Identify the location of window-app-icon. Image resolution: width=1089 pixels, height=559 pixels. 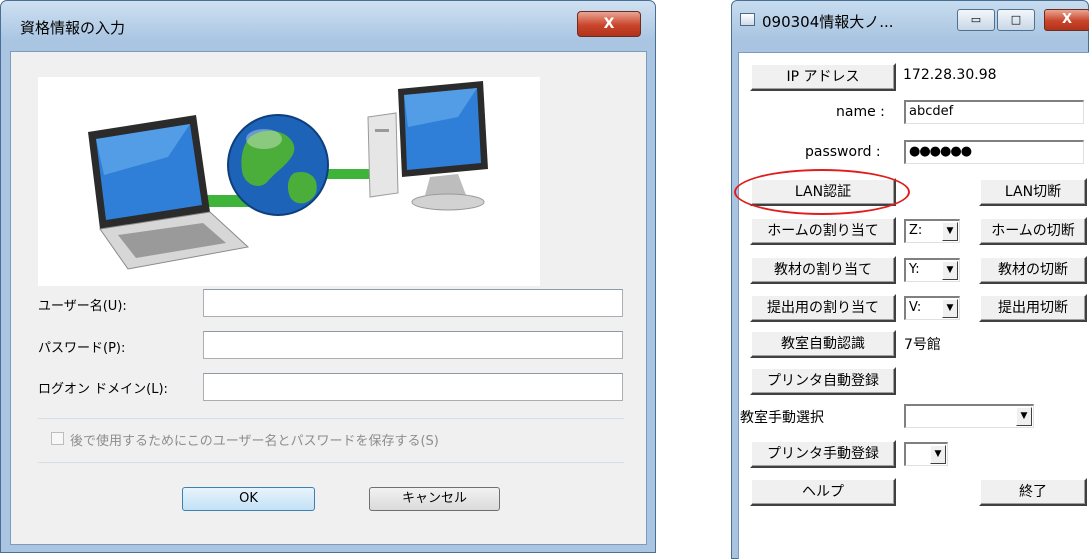
(747, 19).